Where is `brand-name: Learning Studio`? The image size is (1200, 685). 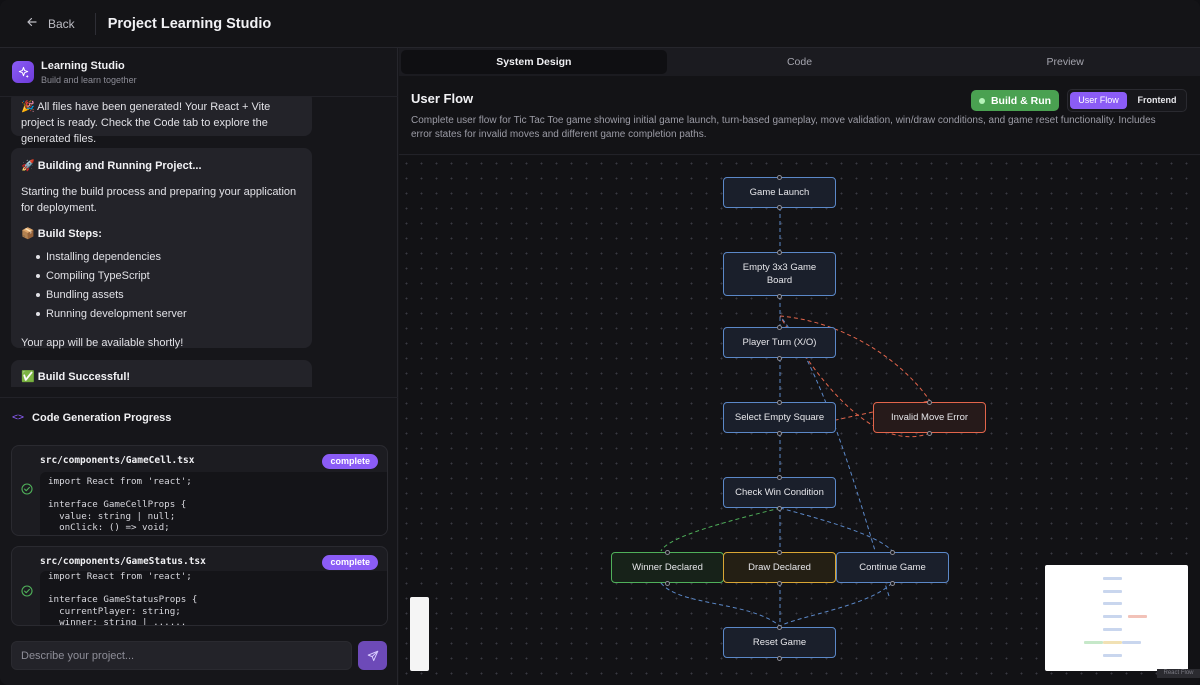 brand-name: Learning Studio is located at coordinates (83, 65).